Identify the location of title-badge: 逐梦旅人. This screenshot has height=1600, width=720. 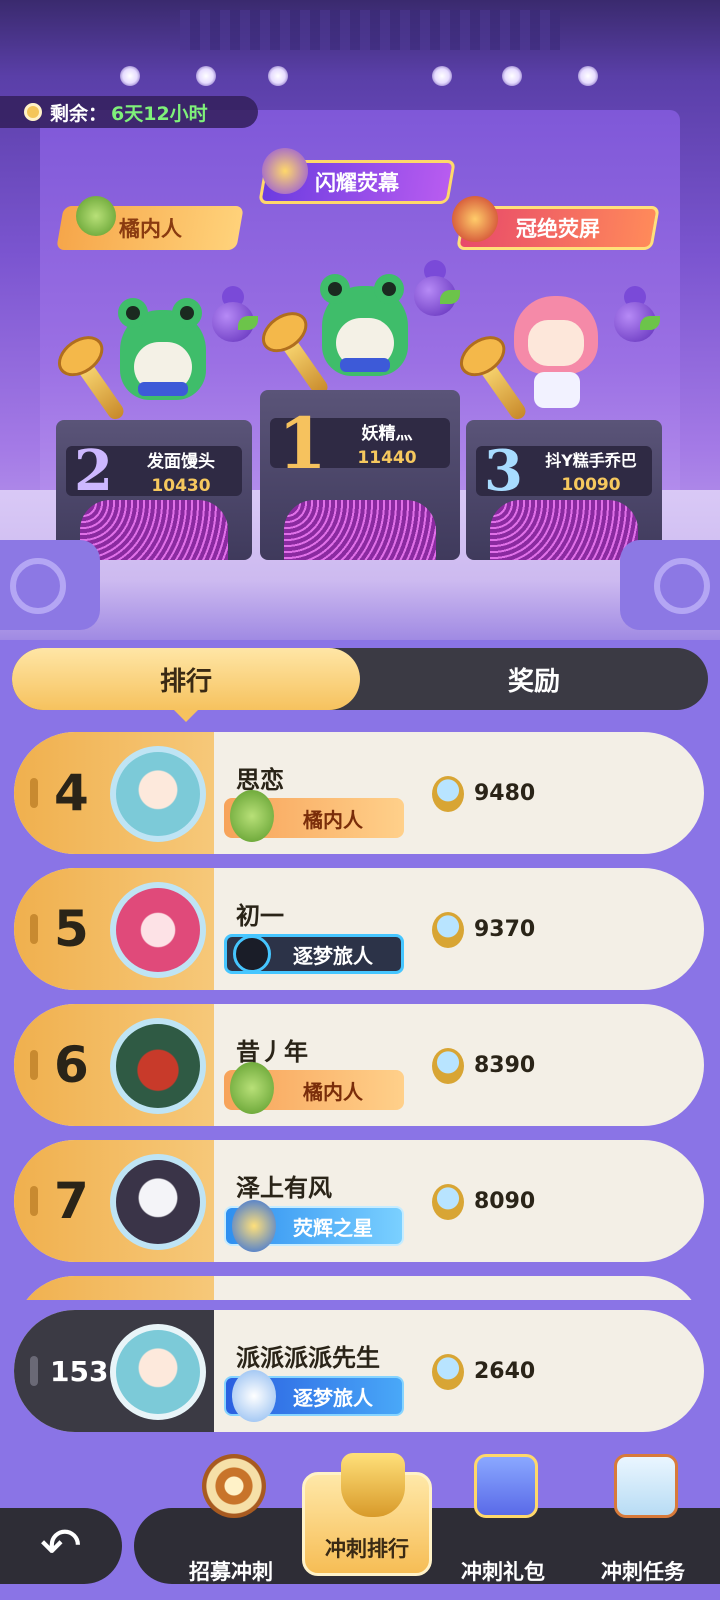
(314, 954).